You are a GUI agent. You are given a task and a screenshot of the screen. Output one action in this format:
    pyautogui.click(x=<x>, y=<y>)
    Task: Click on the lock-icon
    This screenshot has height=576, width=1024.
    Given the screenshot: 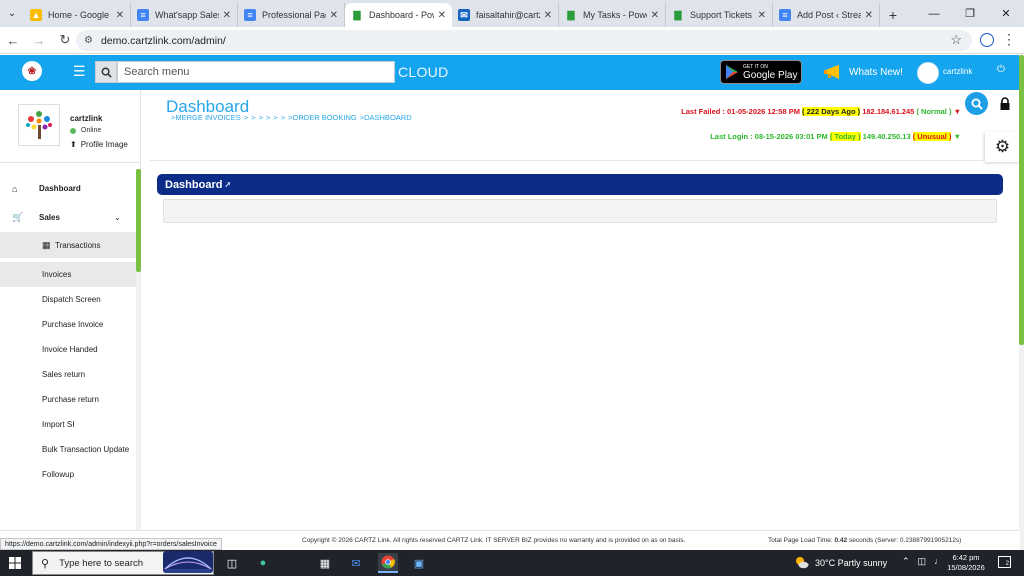 What is the action you would take?
    pyautogui.click(x=1005, y=104)
    